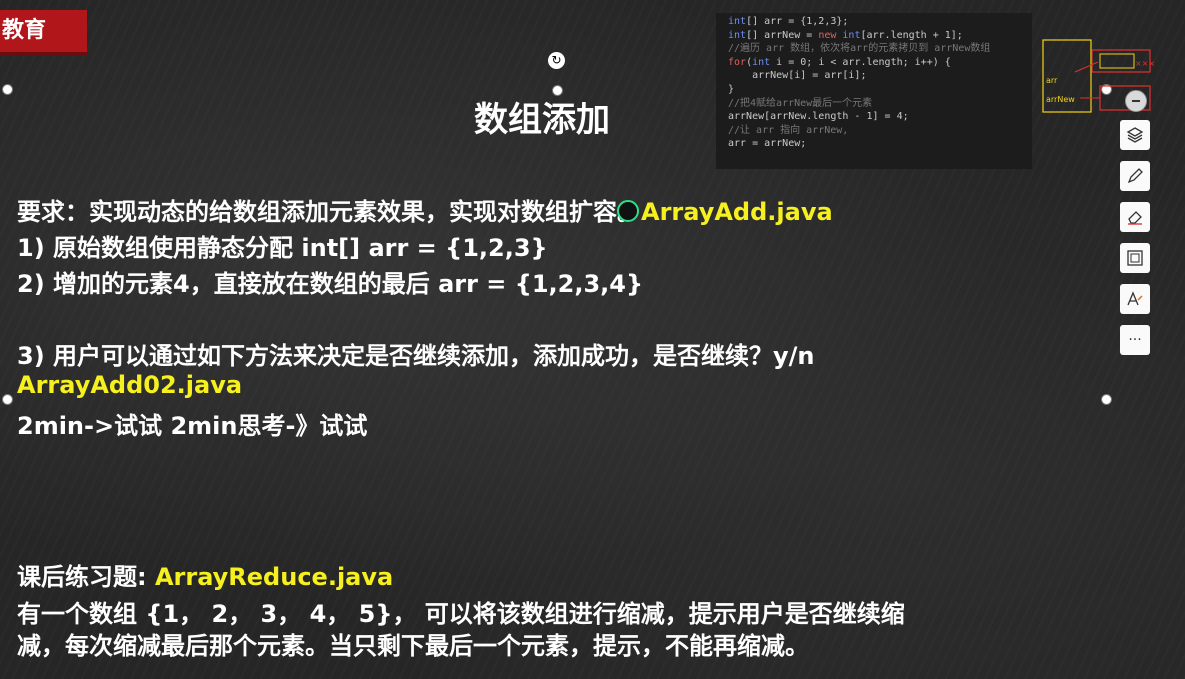 The height and width of the screenshot is (679, 1185). Describe the element at coordinates (1060, 99) in the screenshot. I see `sketch-label-arrnew: arrNew` at that location.